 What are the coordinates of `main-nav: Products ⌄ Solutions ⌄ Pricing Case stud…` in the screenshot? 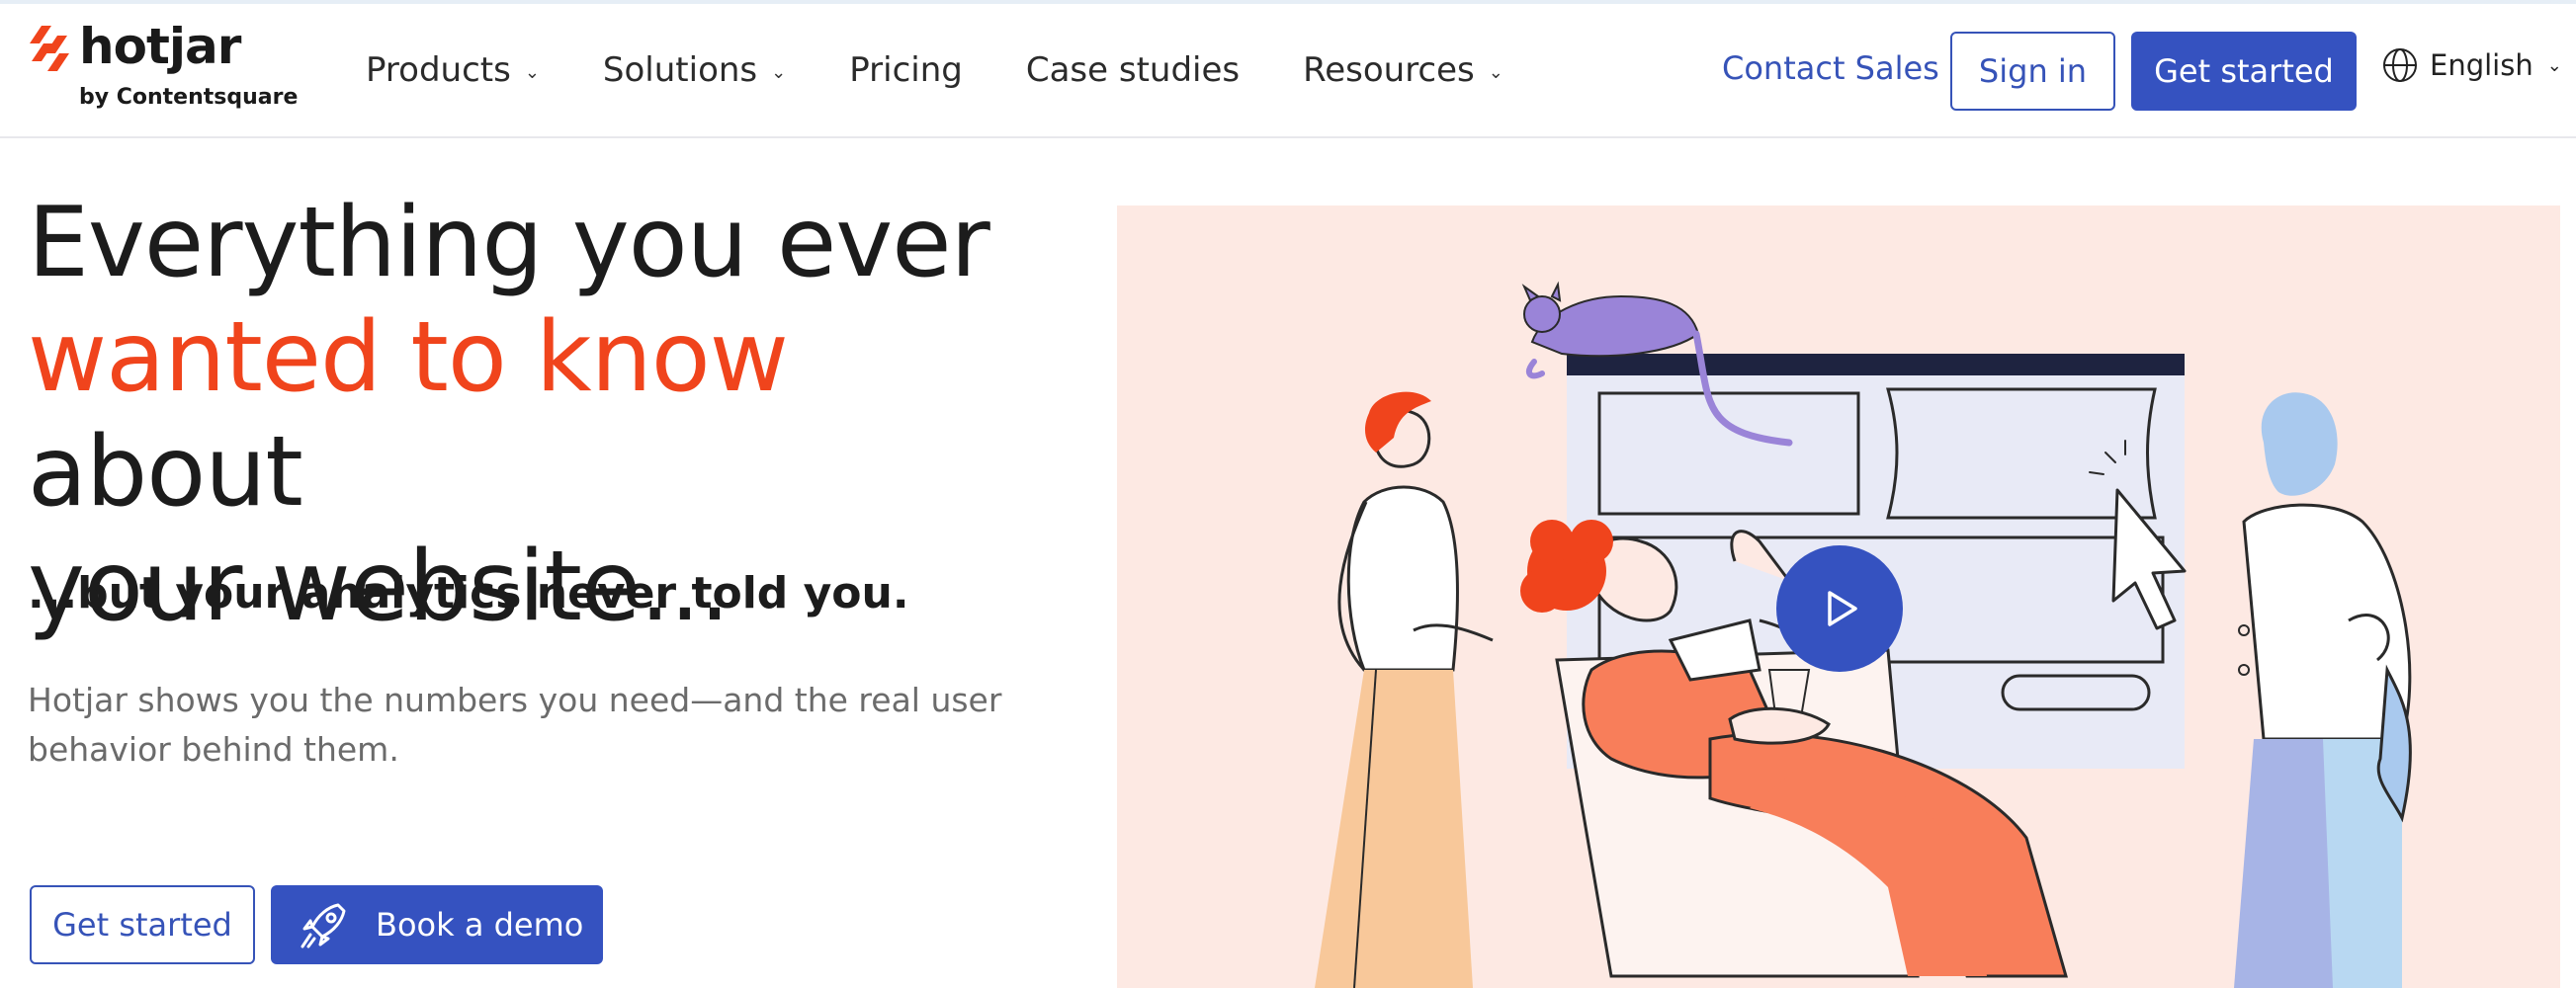 It's located at (966, 70).